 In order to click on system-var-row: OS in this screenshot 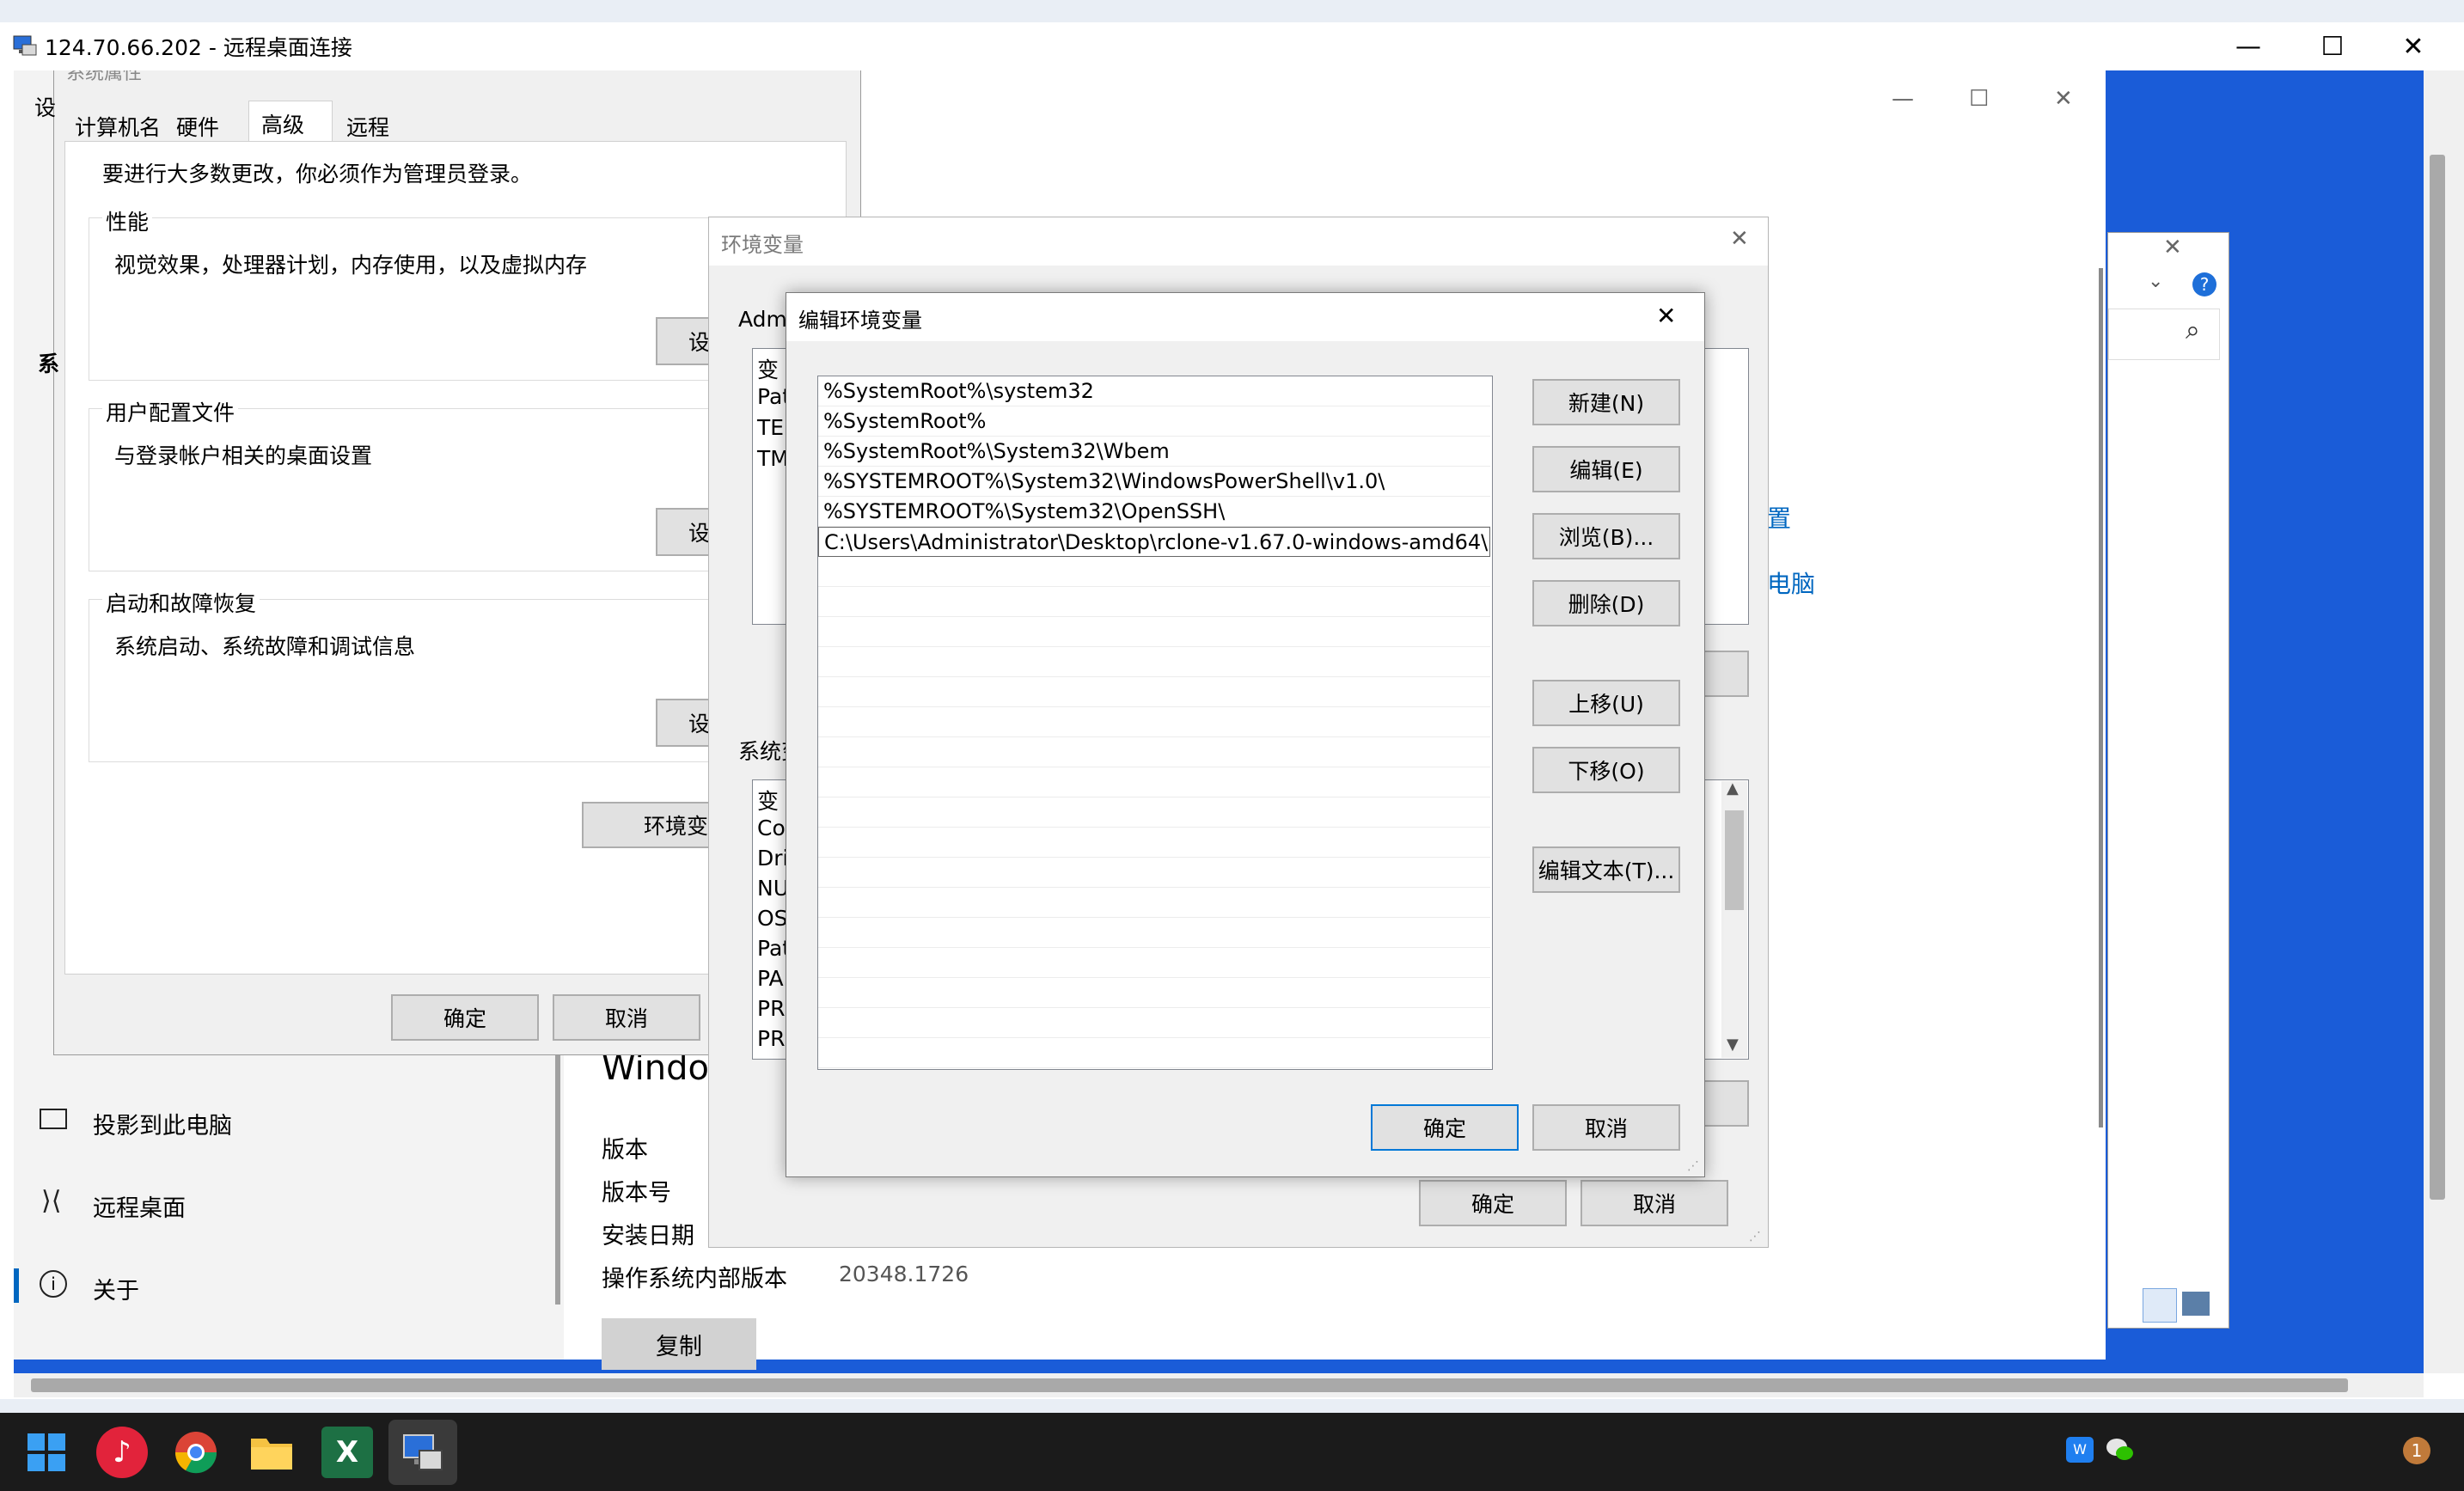, I will do `click(772, 919)`.